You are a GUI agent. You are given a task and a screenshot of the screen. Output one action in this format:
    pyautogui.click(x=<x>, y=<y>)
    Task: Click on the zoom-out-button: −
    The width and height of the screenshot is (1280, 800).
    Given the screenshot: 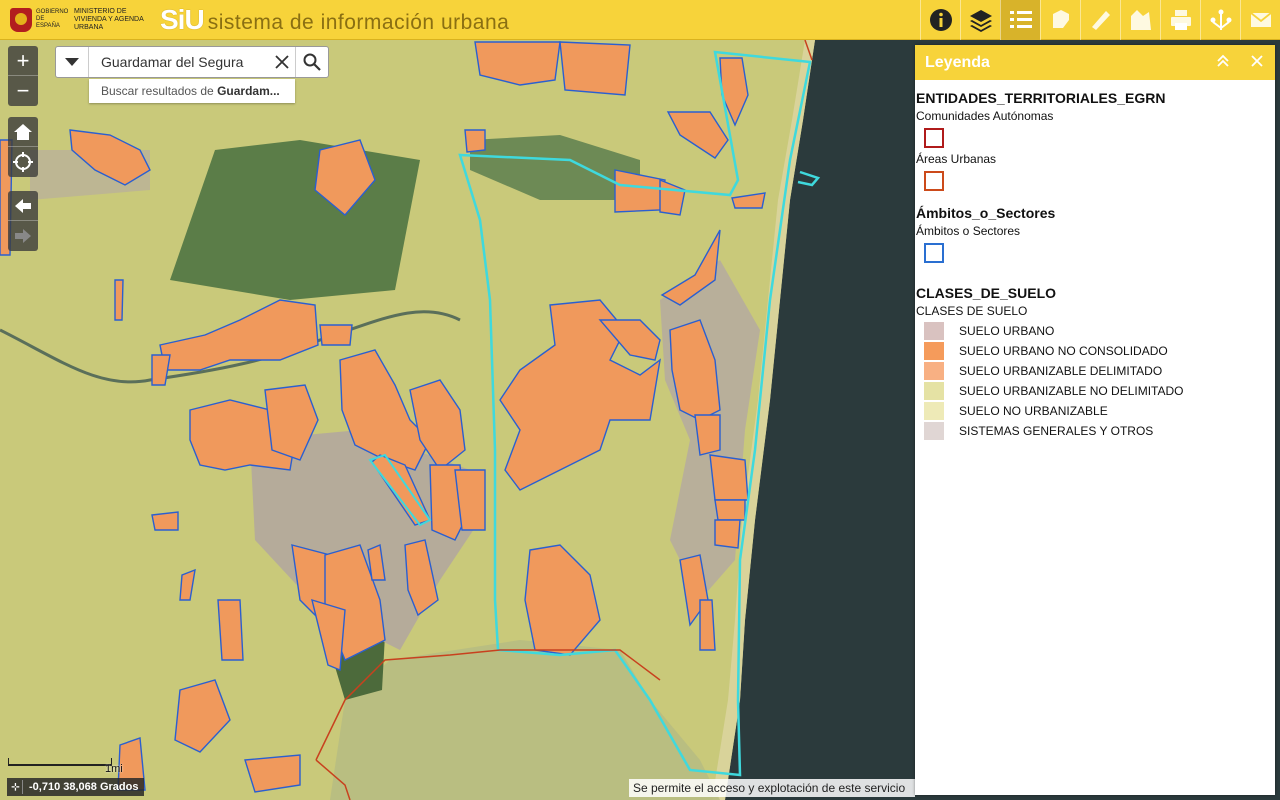 What is the action you would take?
    pyautogui.click(x=23, y=91)
    